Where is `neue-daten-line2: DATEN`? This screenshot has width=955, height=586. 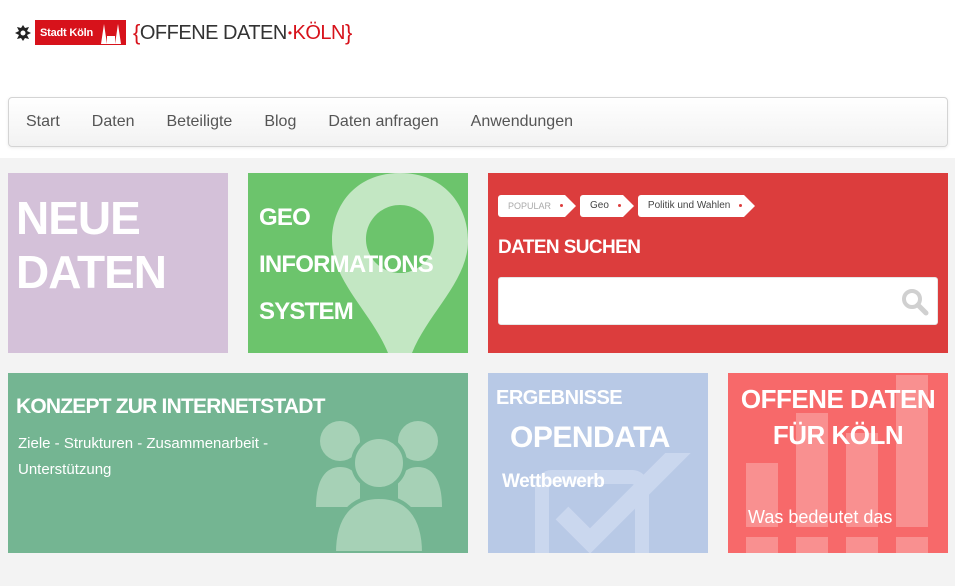 neue-daten-line2: DATEN is located at coordinates (91, 272).